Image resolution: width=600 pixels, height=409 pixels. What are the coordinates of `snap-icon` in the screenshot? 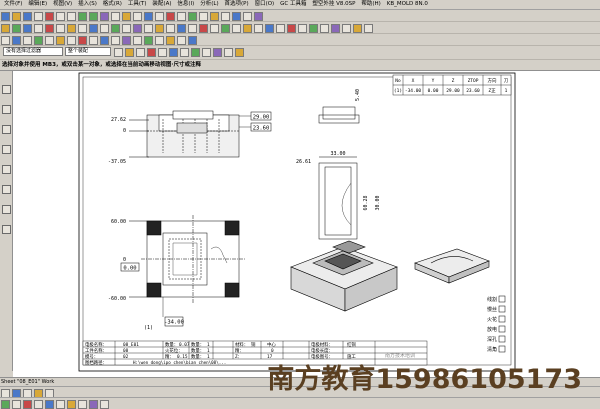 It's located at (247, 16).